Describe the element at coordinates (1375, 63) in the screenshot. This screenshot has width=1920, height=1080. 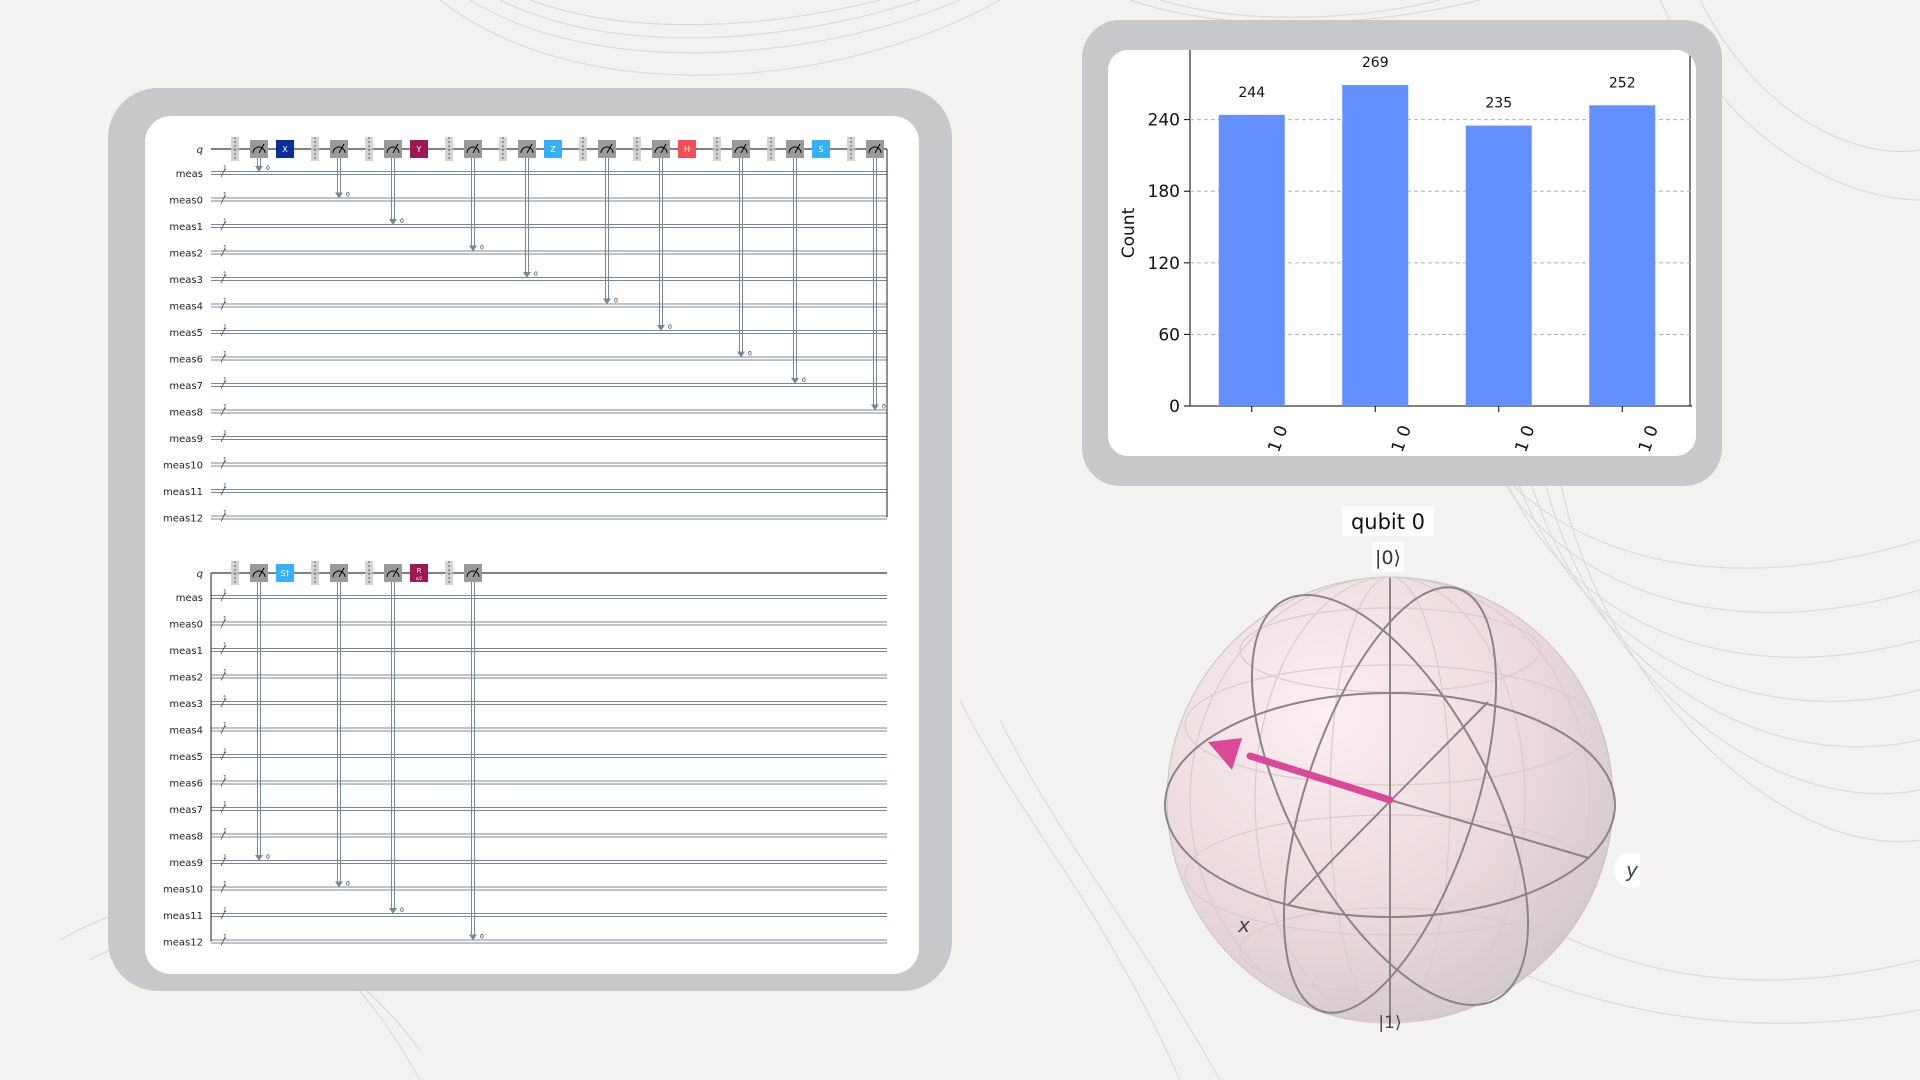
I see `bar-value-label: 269` at that location.